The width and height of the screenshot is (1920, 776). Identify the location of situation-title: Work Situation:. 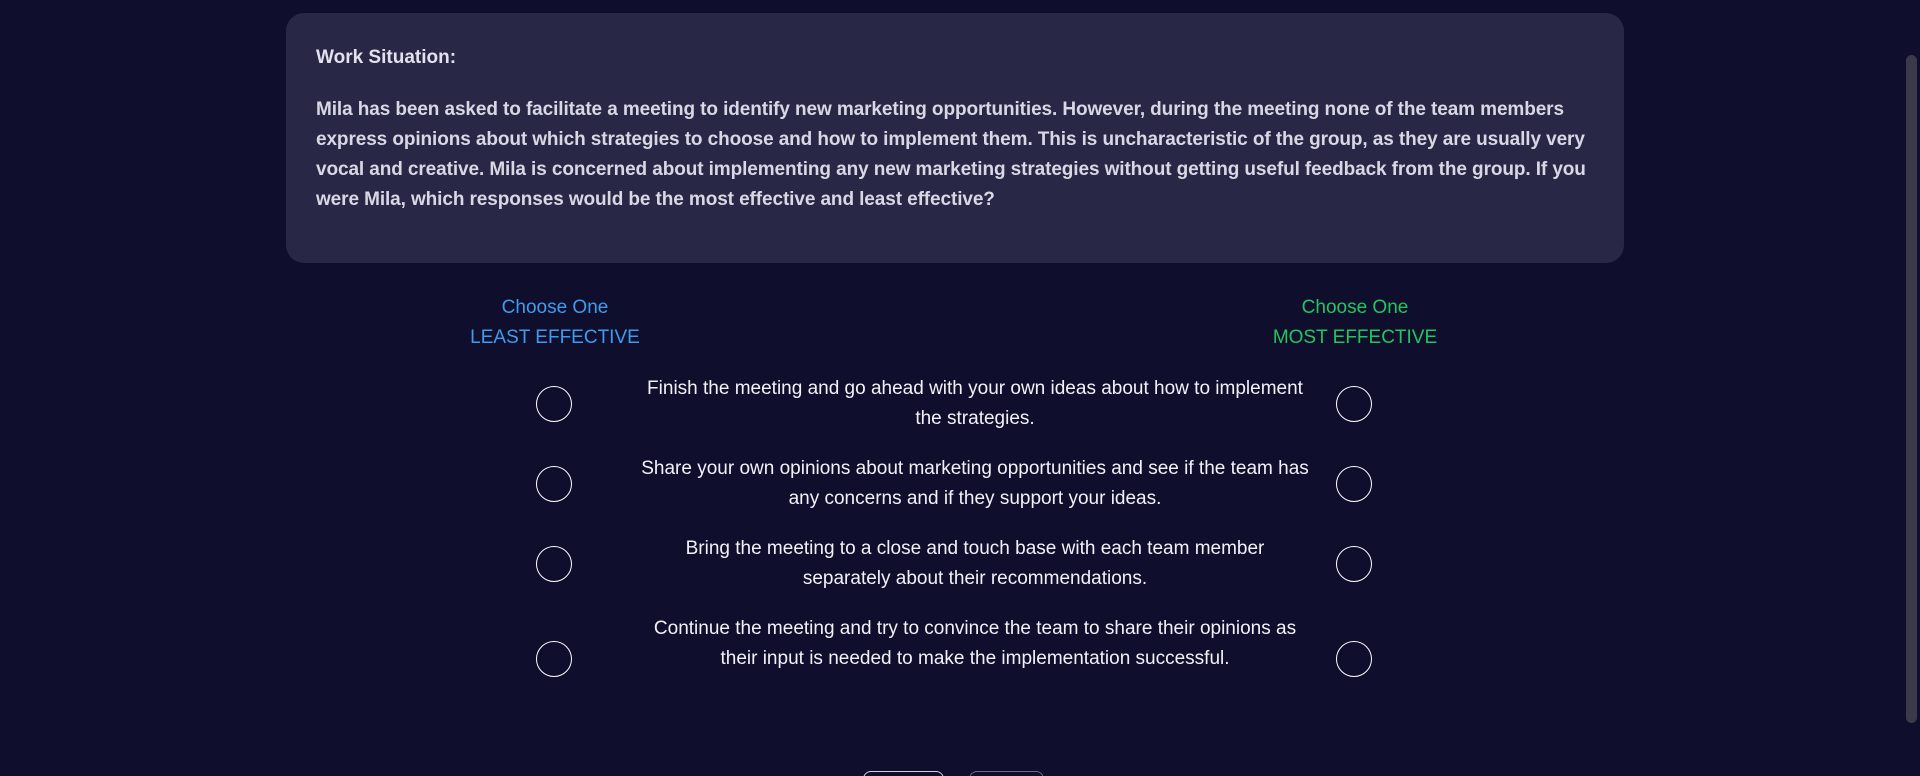
(386, 57).